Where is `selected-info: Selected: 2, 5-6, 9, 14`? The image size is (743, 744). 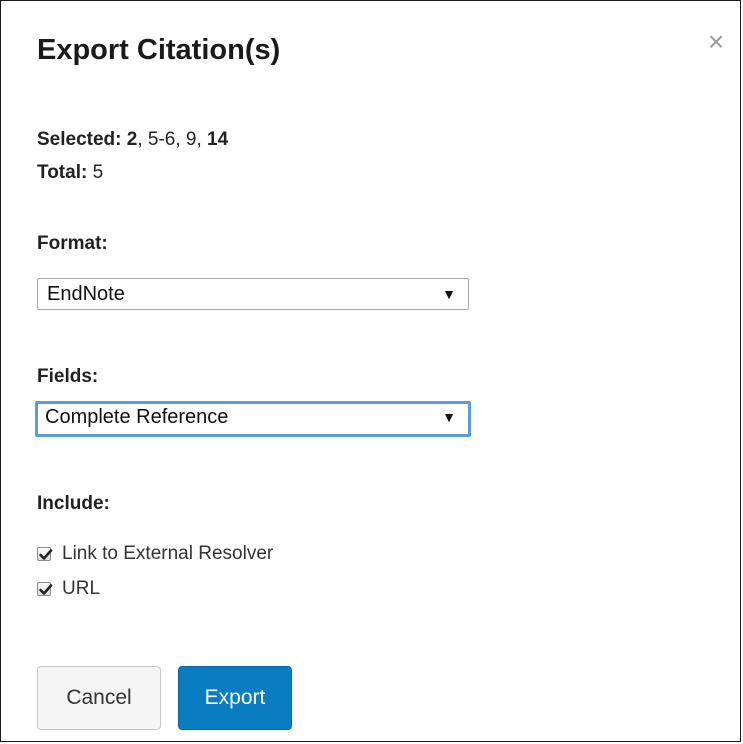
selected-info: Selected: 2, 5-6, 9, 14 is located at coordinates (132, 140).